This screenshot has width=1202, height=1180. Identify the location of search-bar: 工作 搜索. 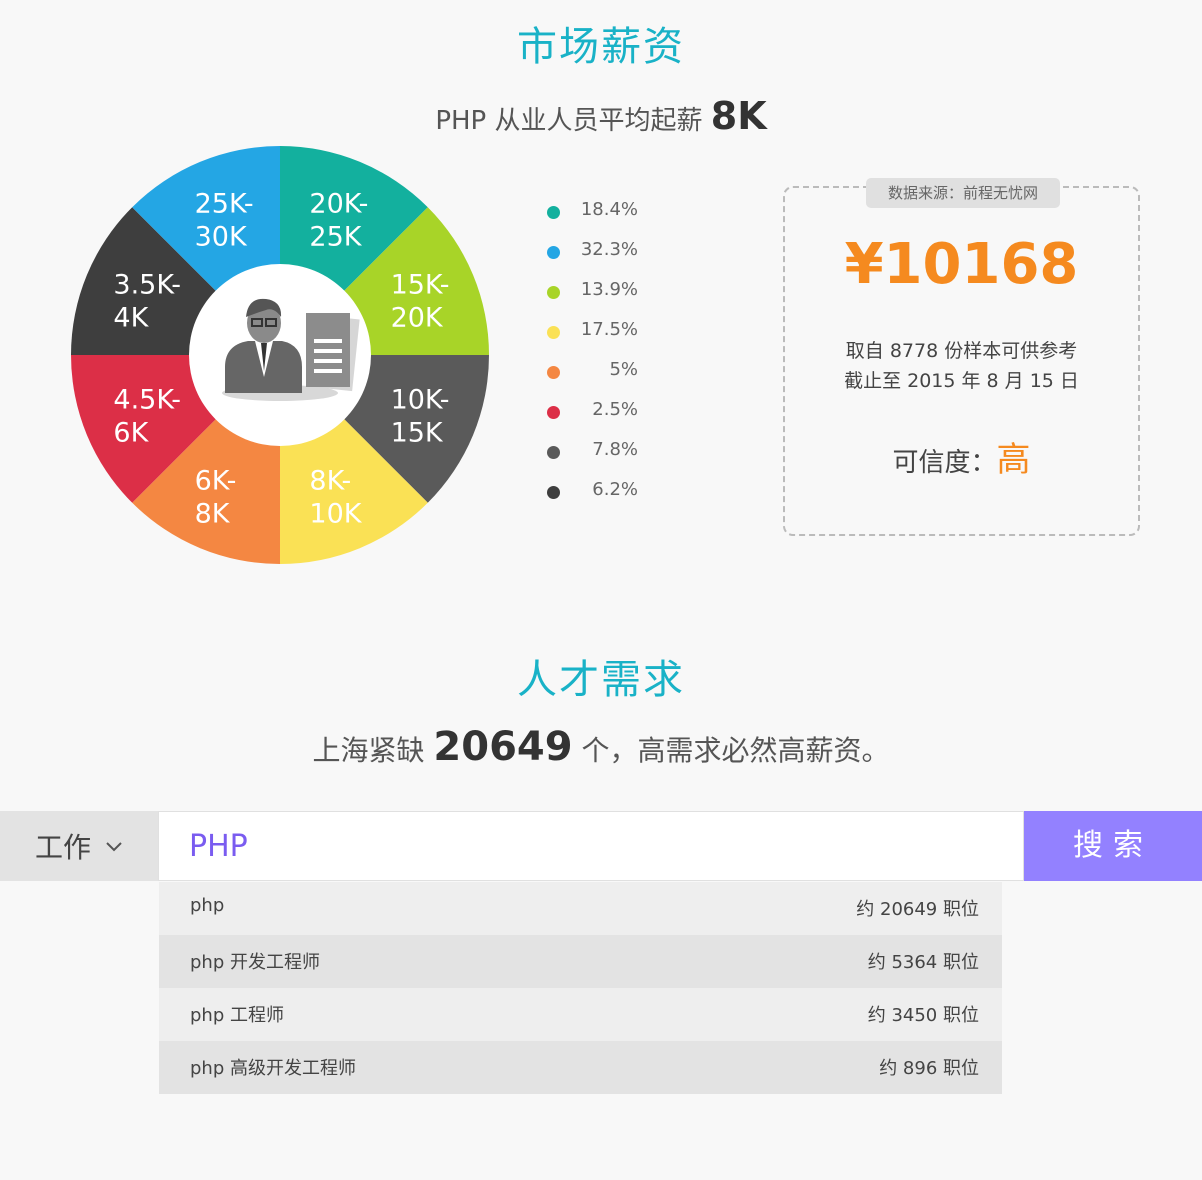
(601, 846).